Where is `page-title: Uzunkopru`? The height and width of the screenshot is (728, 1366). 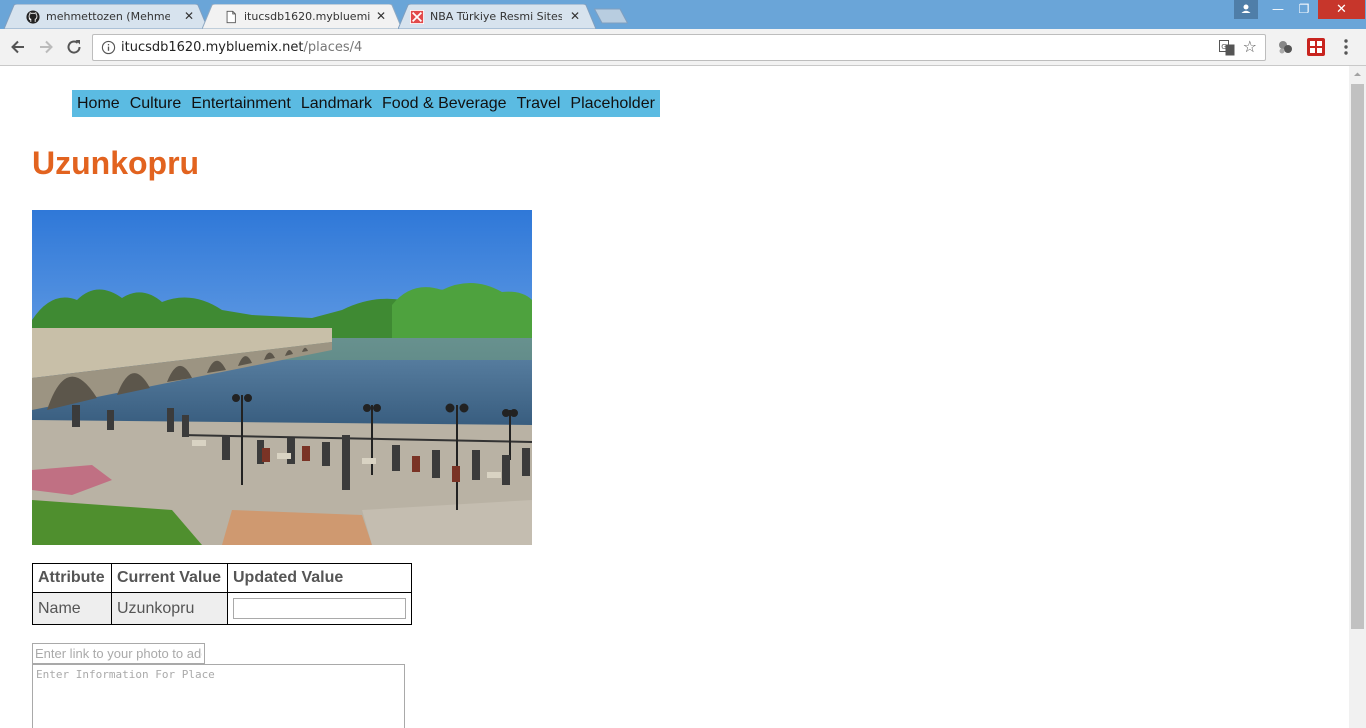 page-title: Uzunkopru is located at coordinates (116, 163).